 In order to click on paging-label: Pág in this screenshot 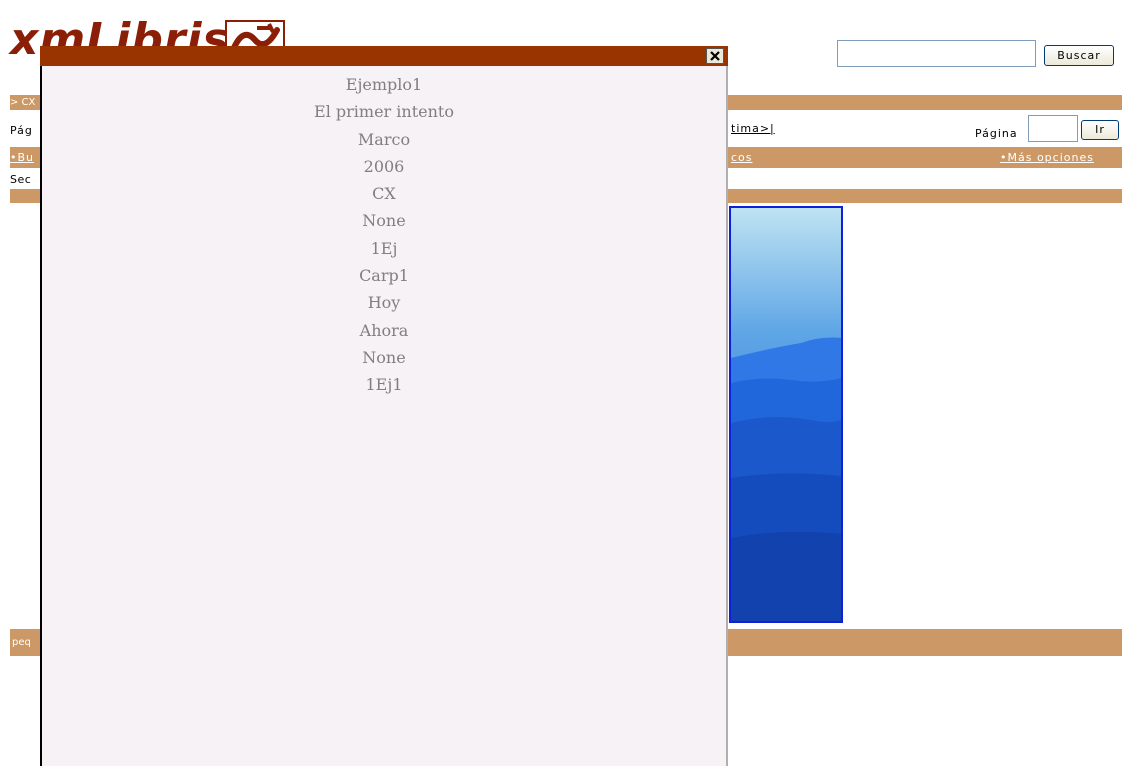, I will do `click(21, 130)`.